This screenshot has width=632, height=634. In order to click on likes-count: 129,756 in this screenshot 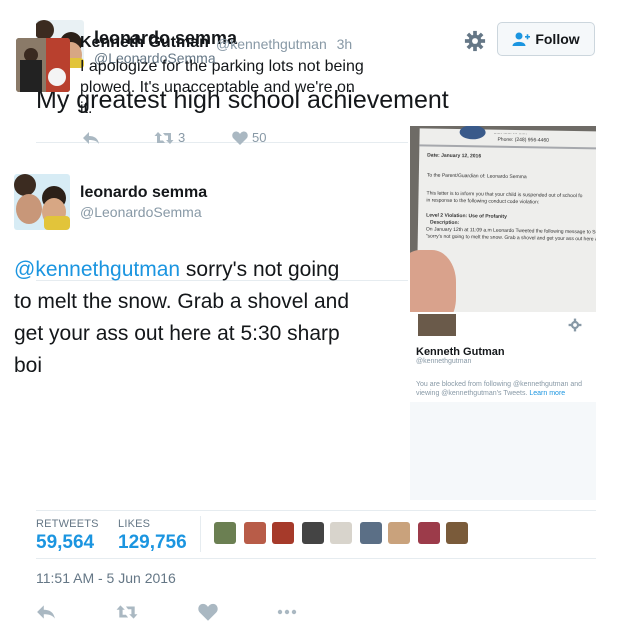, I will do `click(152, 543)`.